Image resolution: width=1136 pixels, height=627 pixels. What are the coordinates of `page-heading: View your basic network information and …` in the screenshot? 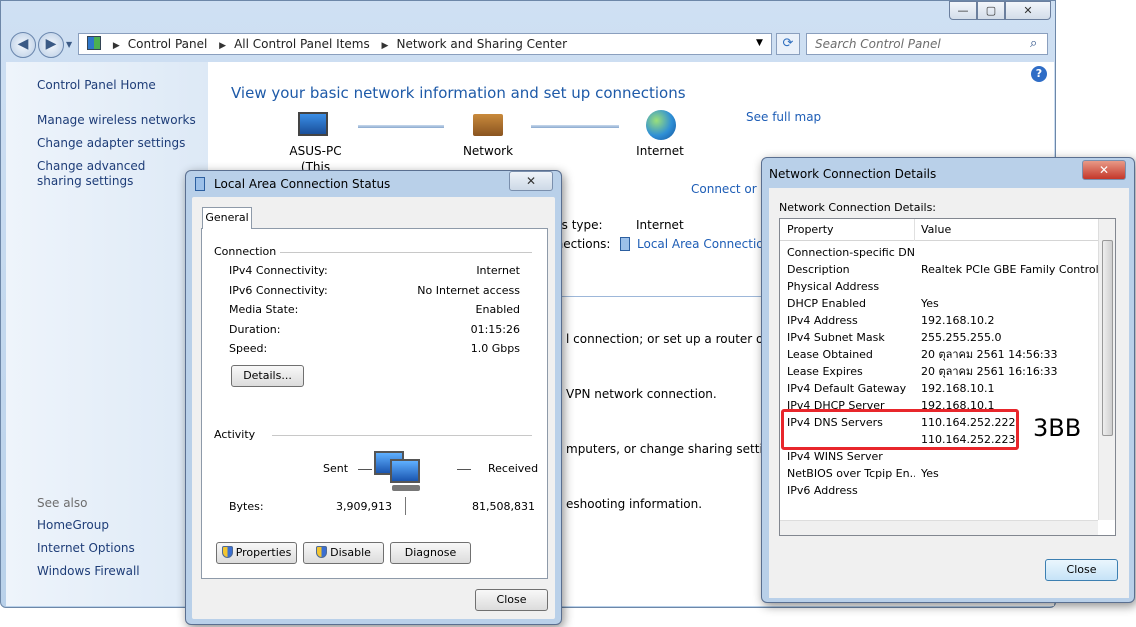 It's located at (458, 93).